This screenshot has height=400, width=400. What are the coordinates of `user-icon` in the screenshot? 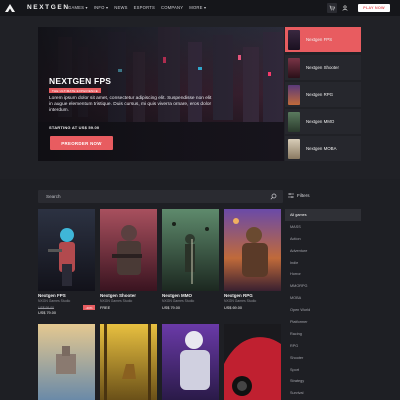 It's located at (345, 8).